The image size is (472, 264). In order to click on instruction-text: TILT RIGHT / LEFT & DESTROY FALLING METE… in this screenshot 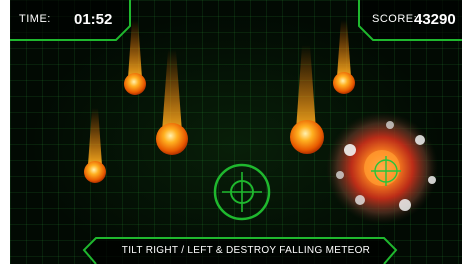, I will do `click(246, 250)`.